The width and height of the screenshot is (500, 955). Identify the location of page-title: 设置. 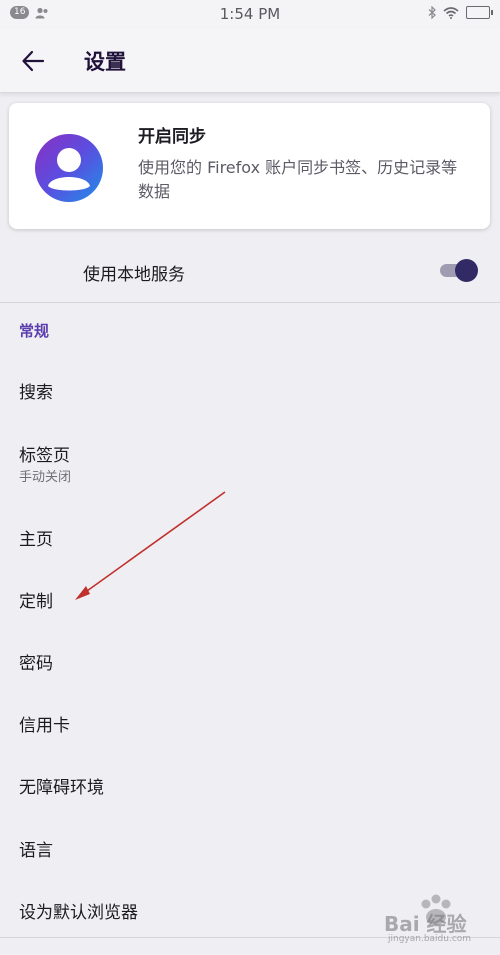
(105, 62).